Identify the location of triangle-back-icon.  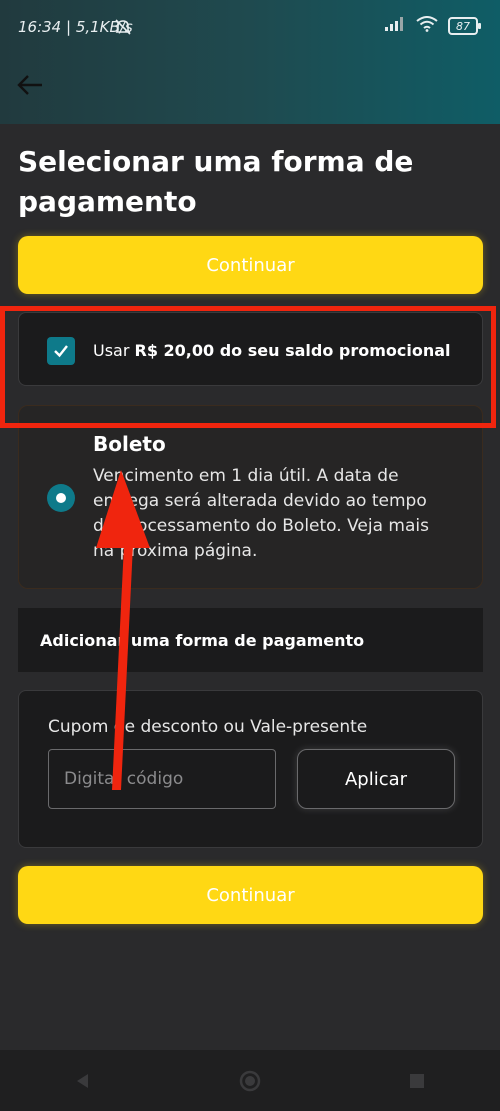
(83, 1080).